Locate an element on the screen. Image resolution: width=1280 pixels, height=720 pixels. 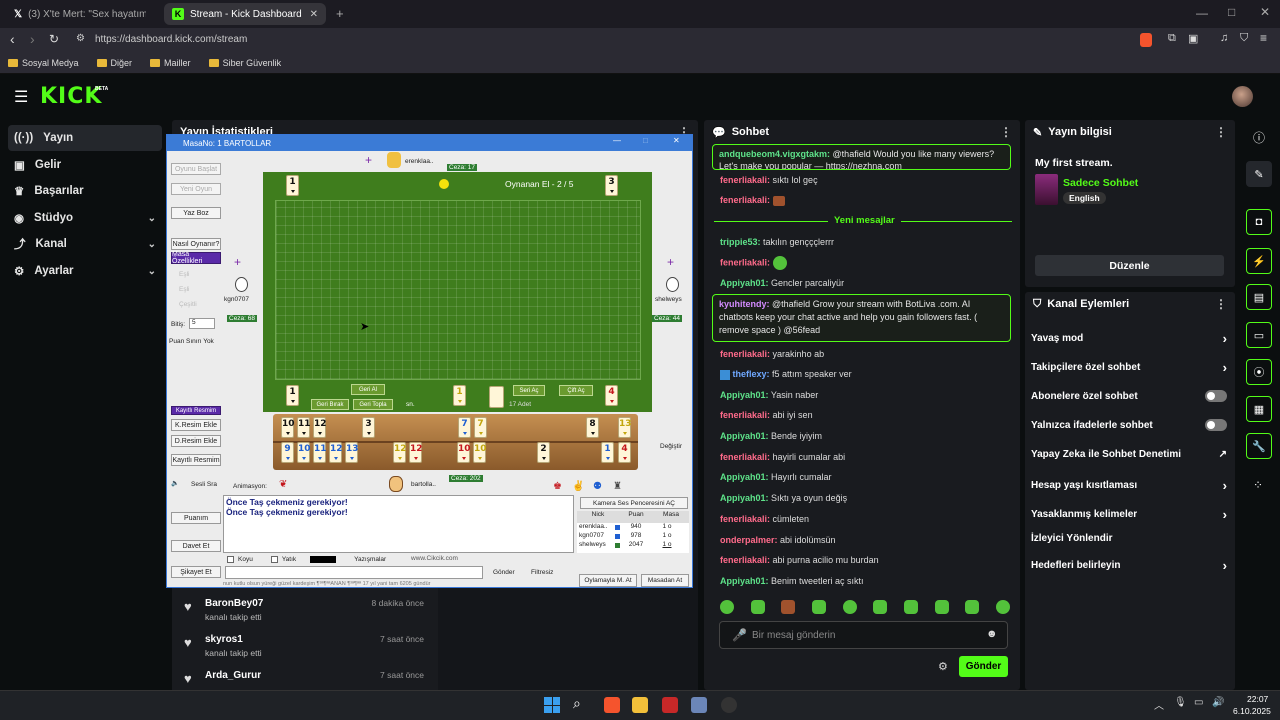
rail-lightning-button: ⚡ is located at coordinates (1259, 261).